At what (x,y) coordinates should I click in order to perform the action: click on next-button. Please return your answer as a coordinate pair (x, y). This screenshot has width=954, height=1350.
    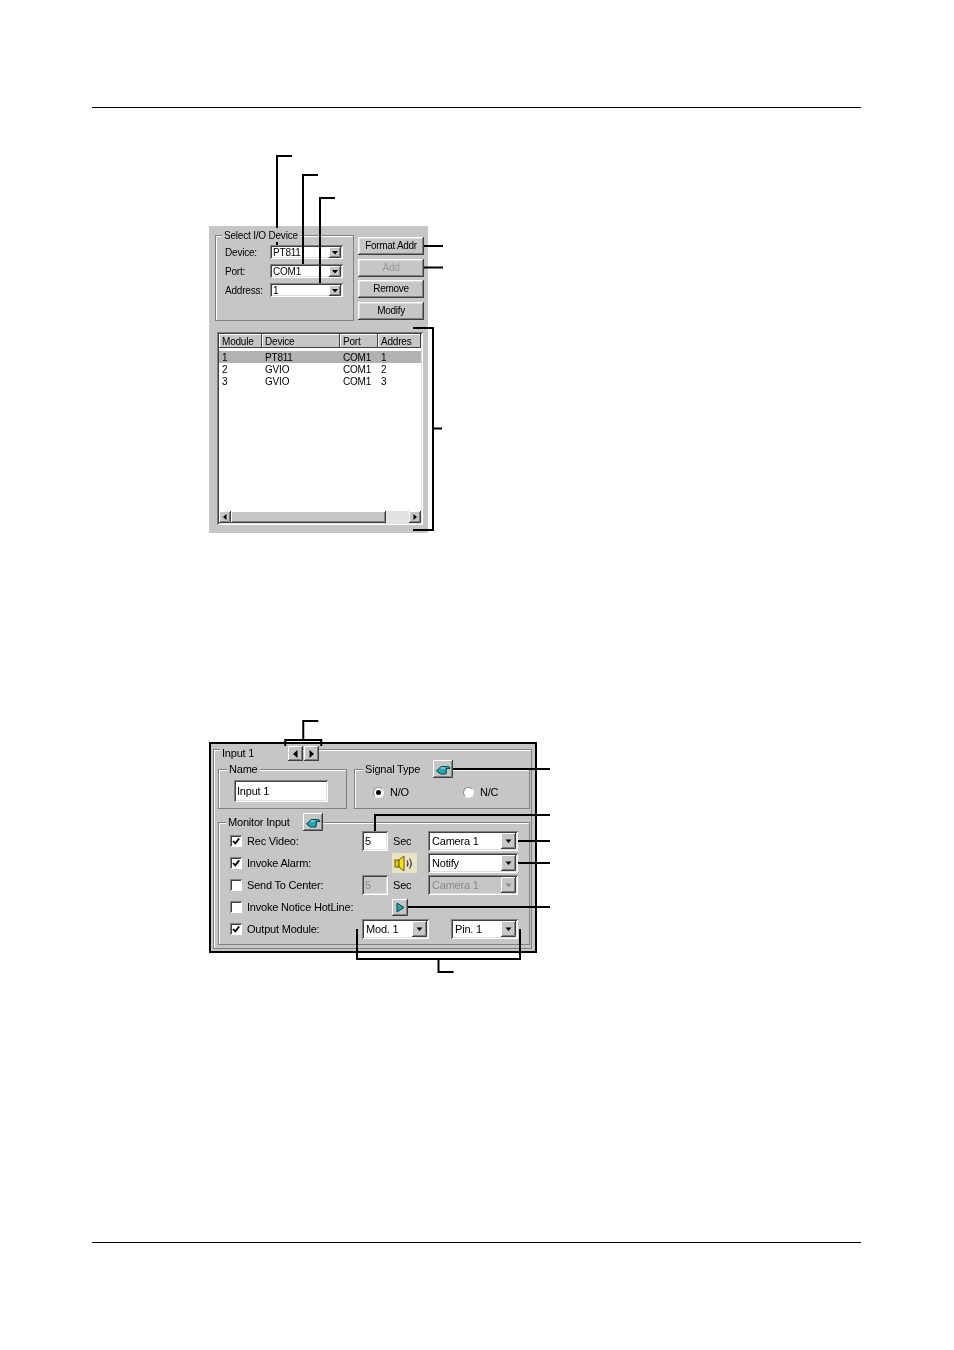
    Looking at the image, I should click on (312, 753).